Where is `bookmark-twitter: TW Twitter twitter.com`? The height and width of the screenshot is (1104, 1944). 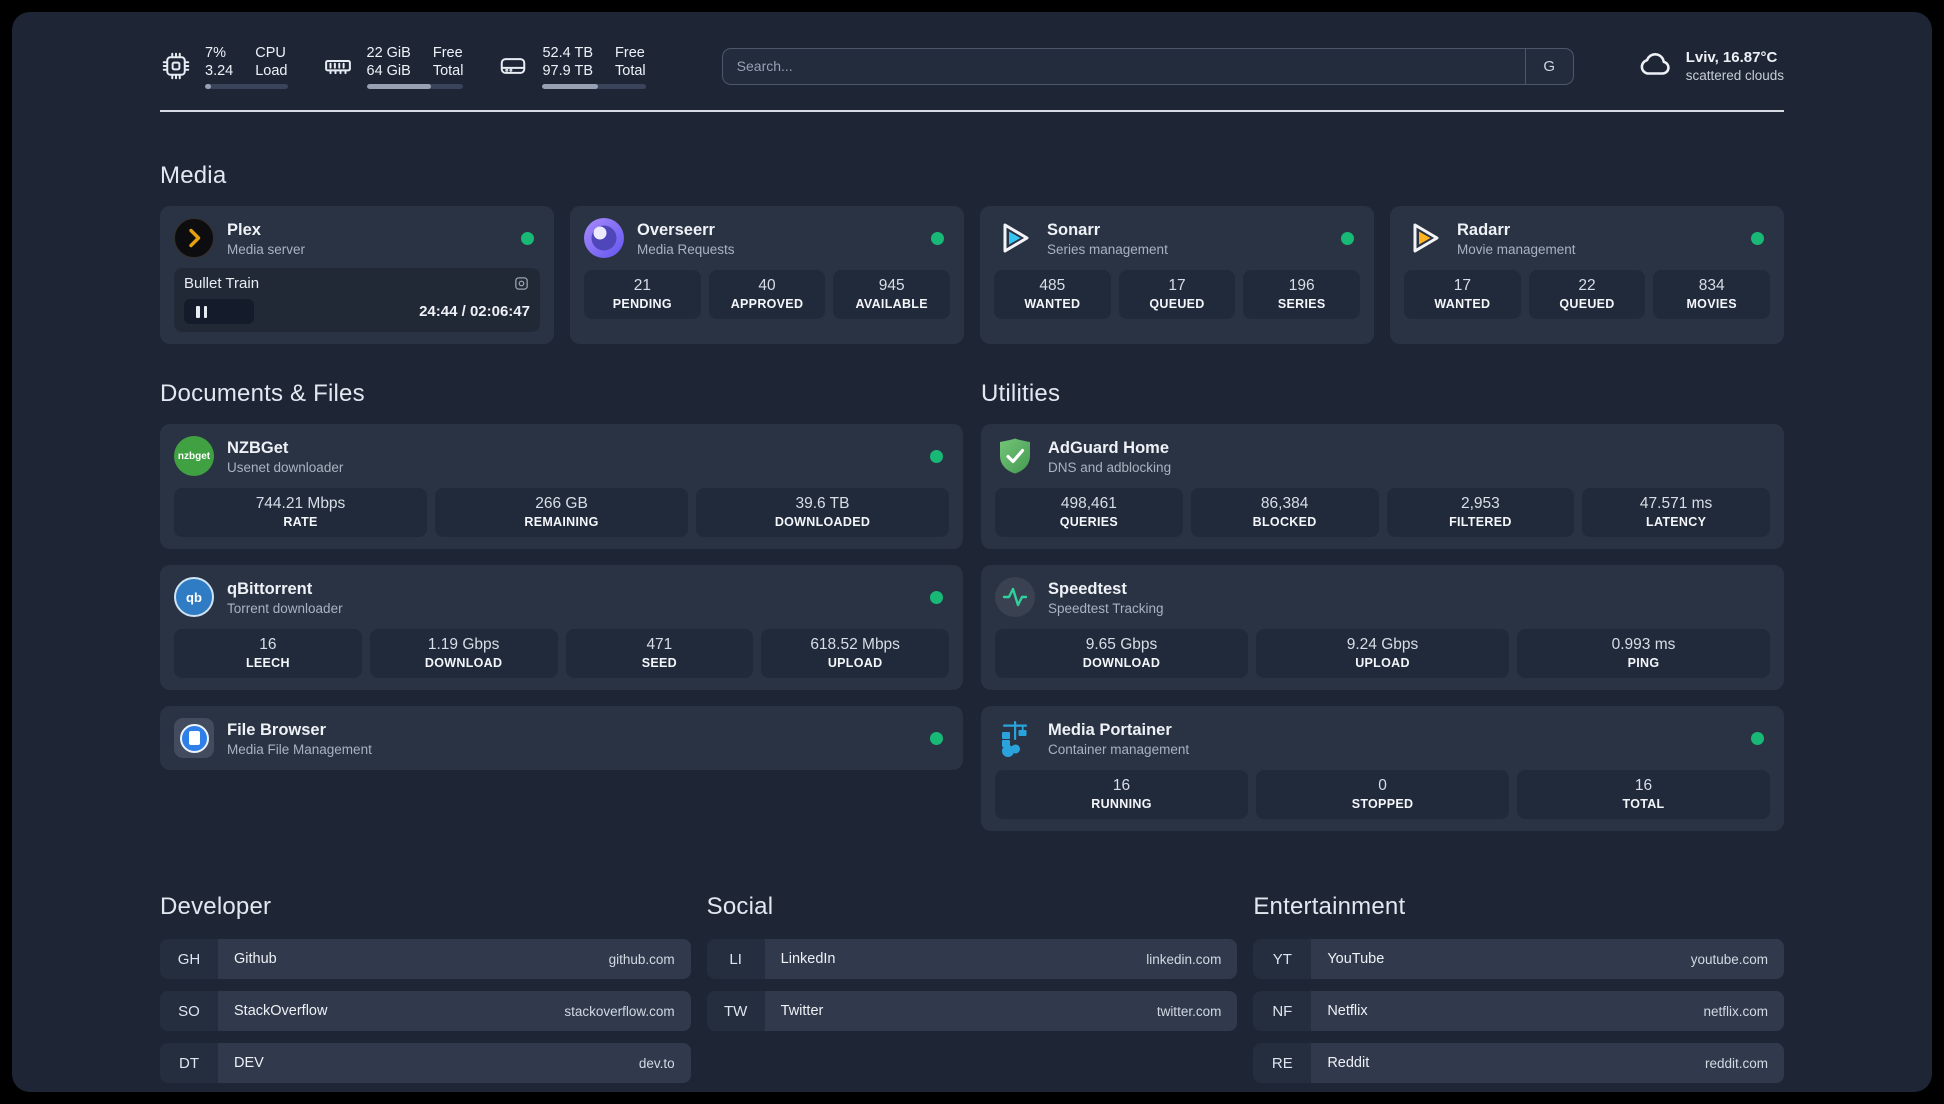
bookmark-twitter: TW Twitter twitter.com is located at coordinates (972, 1011).